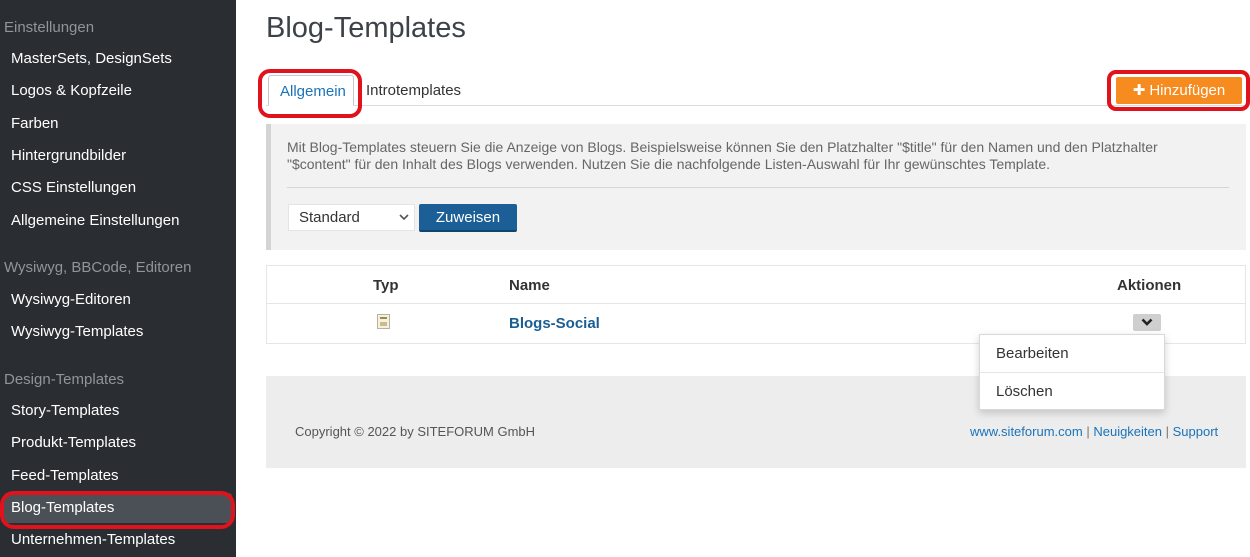 Image resolution: width=1250 pixels, height=557 pixels. Describe the element at coordinates (366, 28) in the screenshot. I see `page-title: Blog-Templates` at that location.